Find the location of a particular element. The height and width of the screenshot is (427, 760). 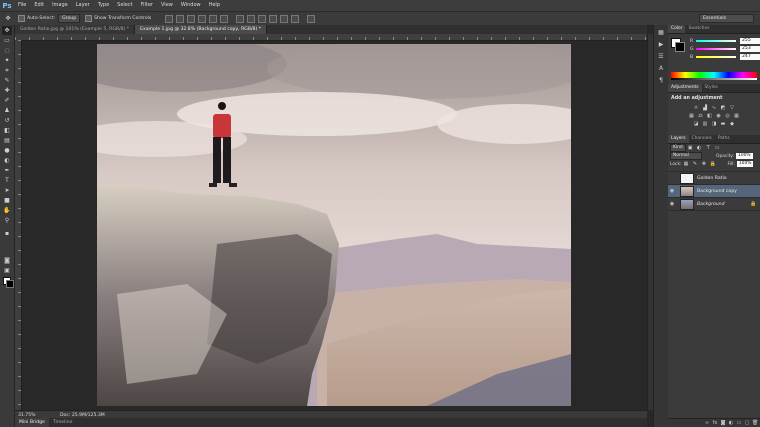

menu-help: Help is located at coordinates (214, 5).